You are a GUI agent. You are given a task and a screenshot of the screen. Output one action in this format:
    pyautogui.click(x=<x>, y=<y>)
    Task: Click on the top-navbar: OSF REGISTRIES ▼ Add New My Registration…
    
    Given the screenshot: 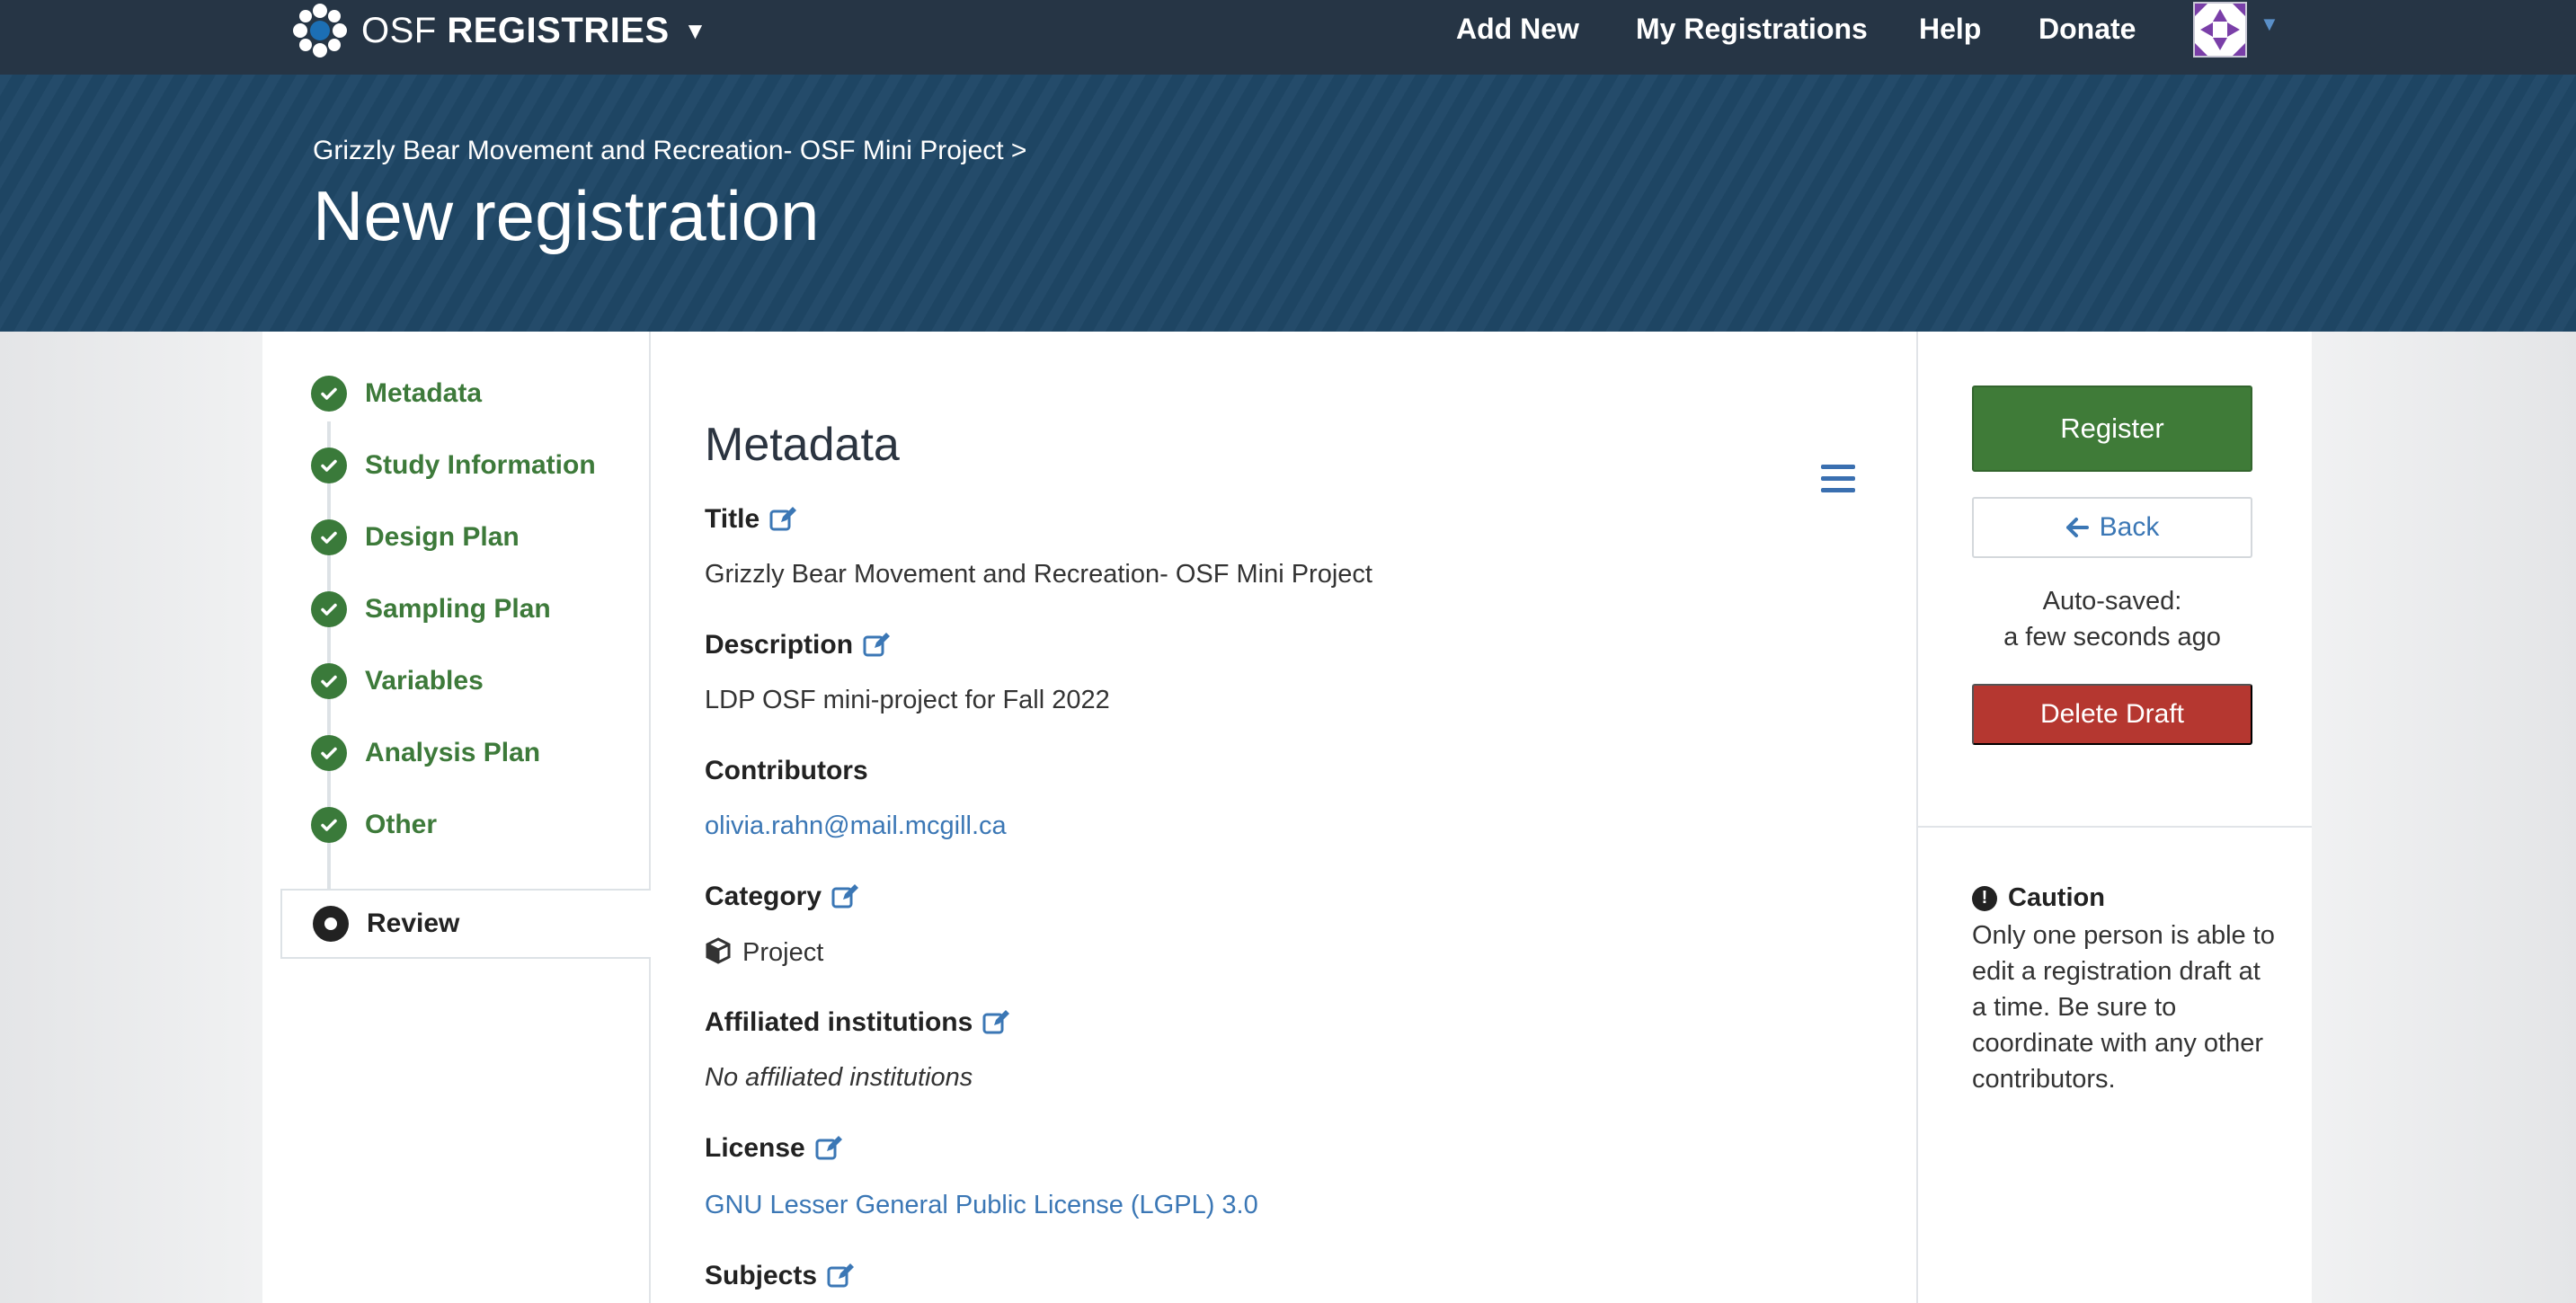 What is the action you would take?
    pyautogui.click(x=1288, y=37)
    